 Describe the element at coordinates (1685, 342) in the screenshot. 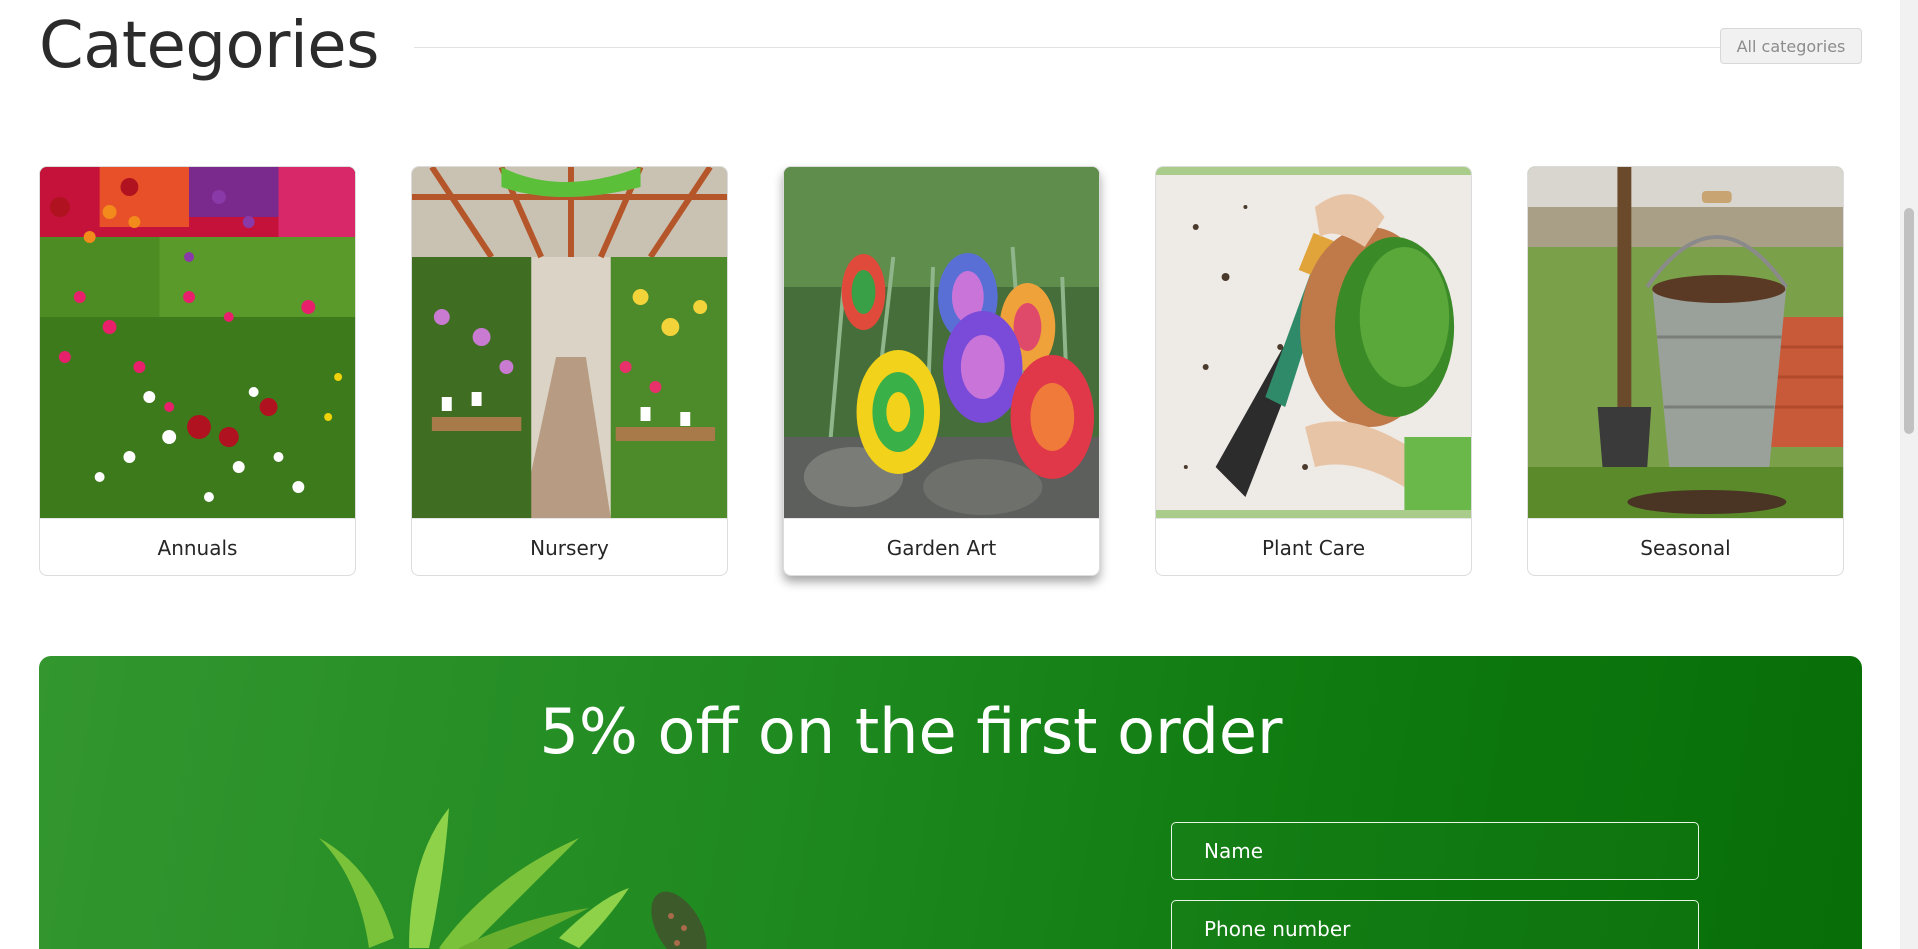

I see `bucket-and-shovel-photo` at that location.